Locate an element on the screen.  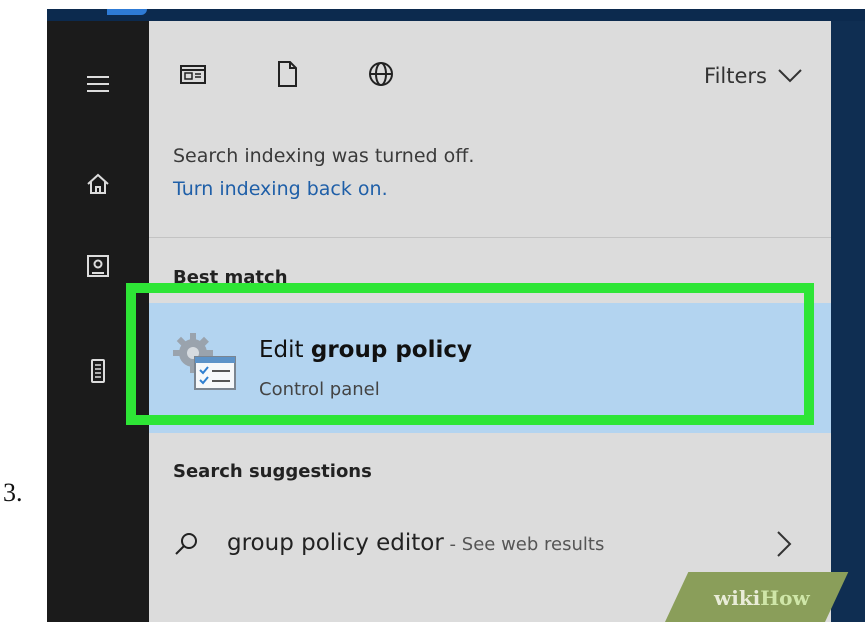
filters-button: Filters is located at coordinates (753, 76).